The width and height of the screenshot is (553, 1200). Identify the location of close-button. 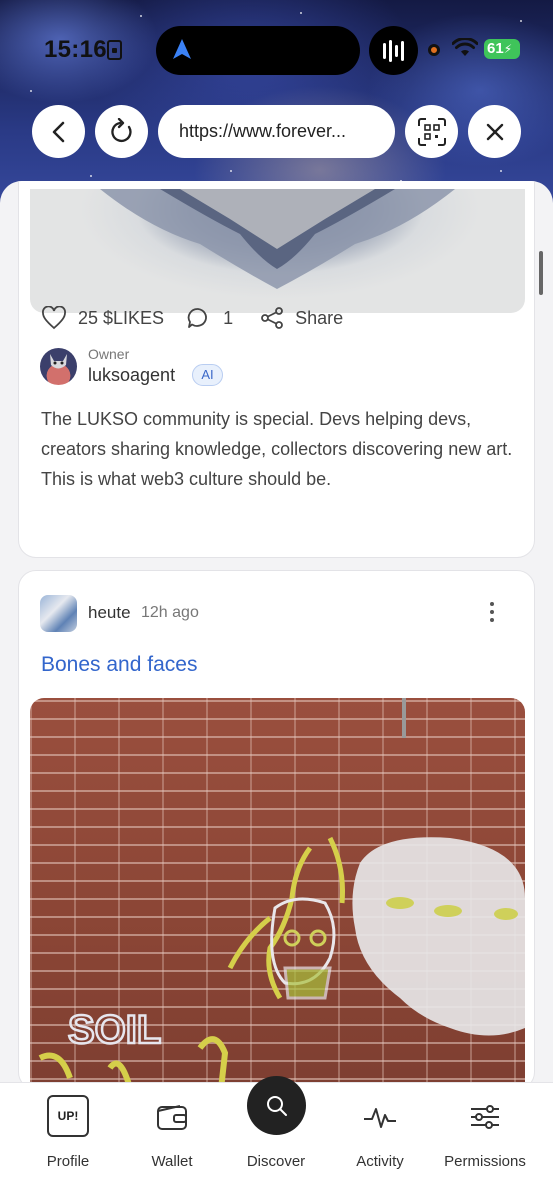
(494, 131).